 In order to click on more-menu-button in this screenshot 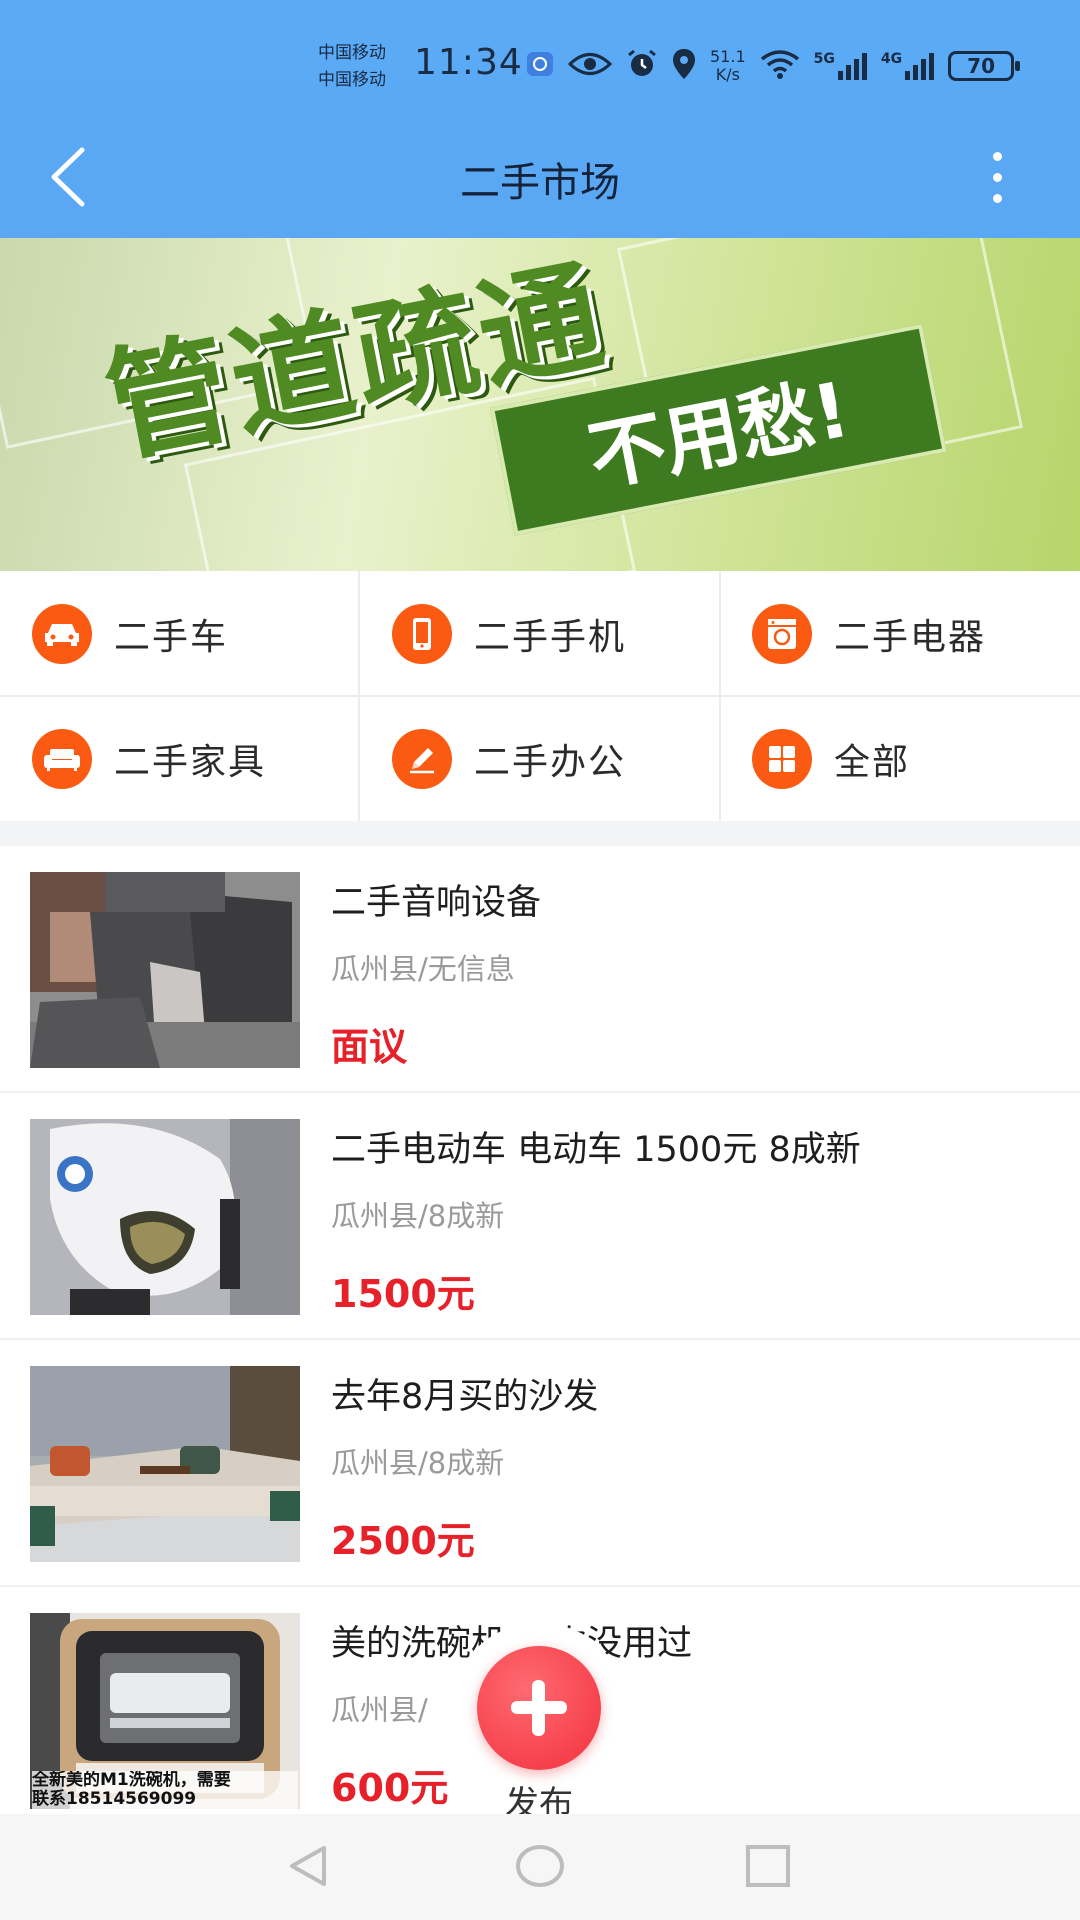, I will do `click(997, 178)`.